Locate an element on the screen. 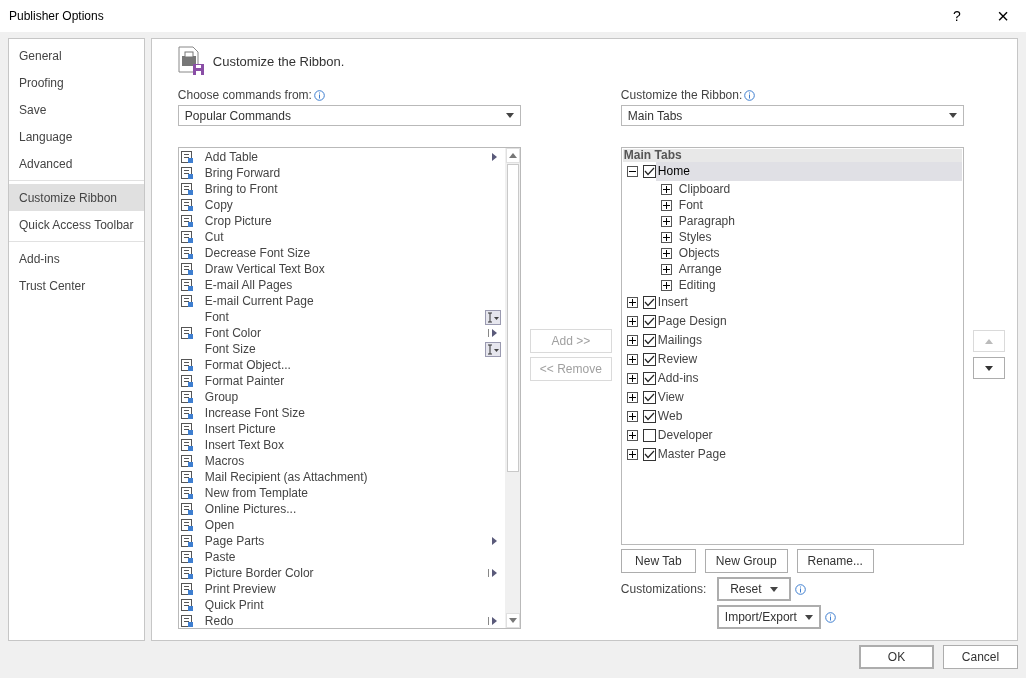 The width and height of the screenshot is (1026, 678). reset-button: Reset is located at coordinates (753, 589).